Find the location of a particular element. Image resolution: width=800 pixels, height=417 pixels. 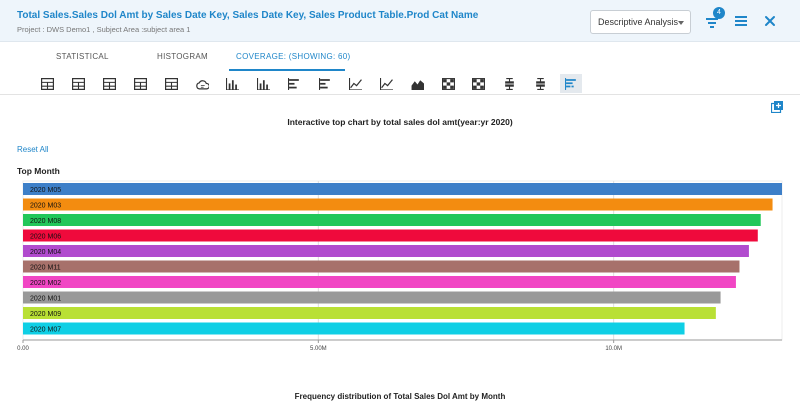

close-button is located at coordinates (770, 21).